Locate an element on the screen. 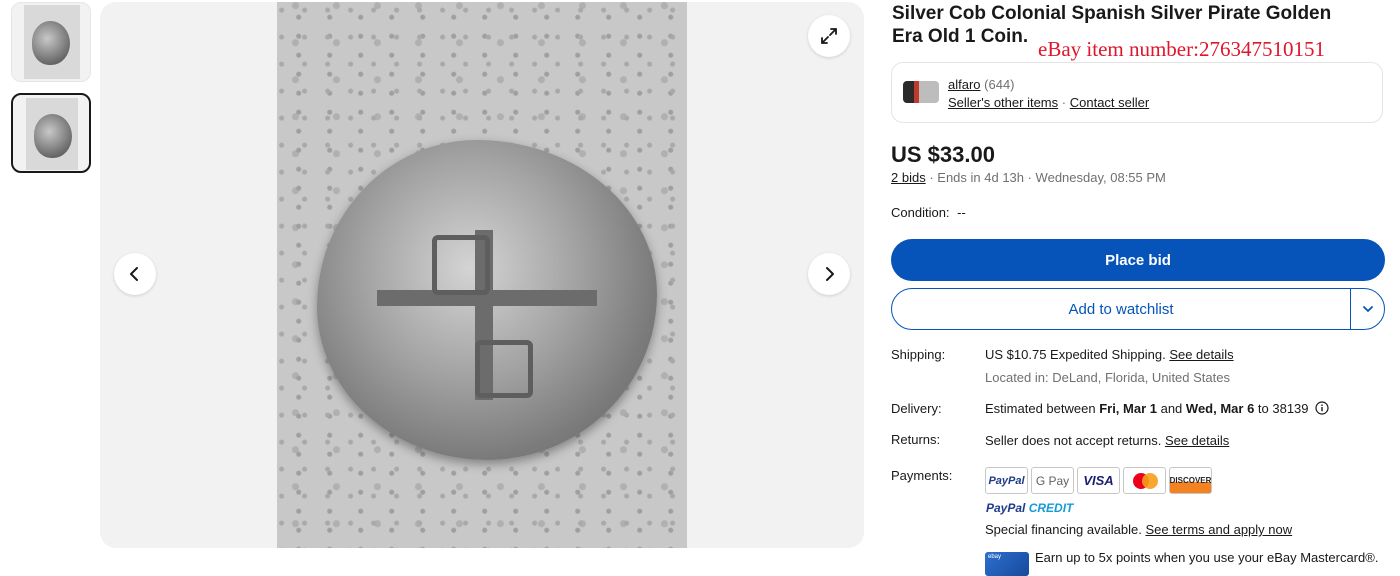 The image size is (1400, 576). seller-feedback-count: (644) is located at coordinates (999, 84).